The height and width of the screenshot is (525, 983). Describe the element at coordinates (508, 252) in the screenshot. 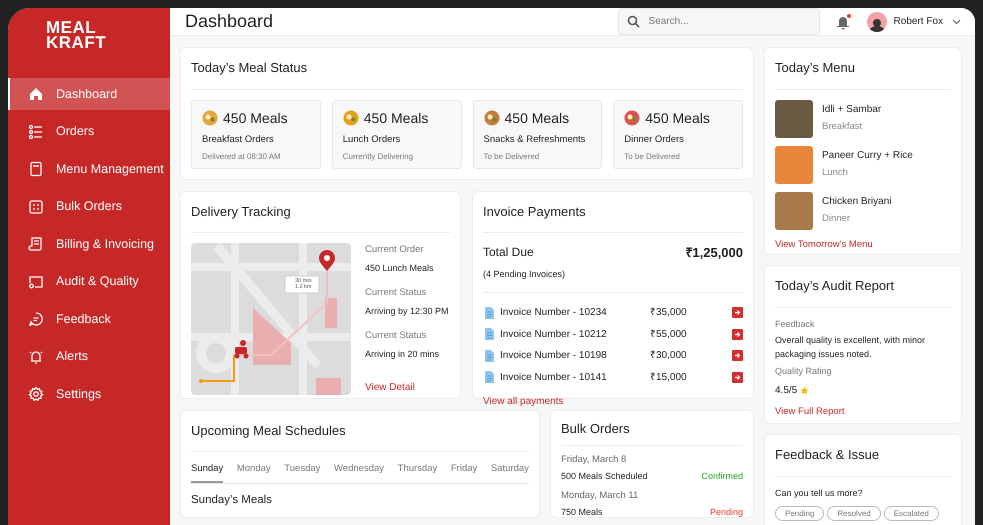

I see `total-due-label: Total Due` at that location.